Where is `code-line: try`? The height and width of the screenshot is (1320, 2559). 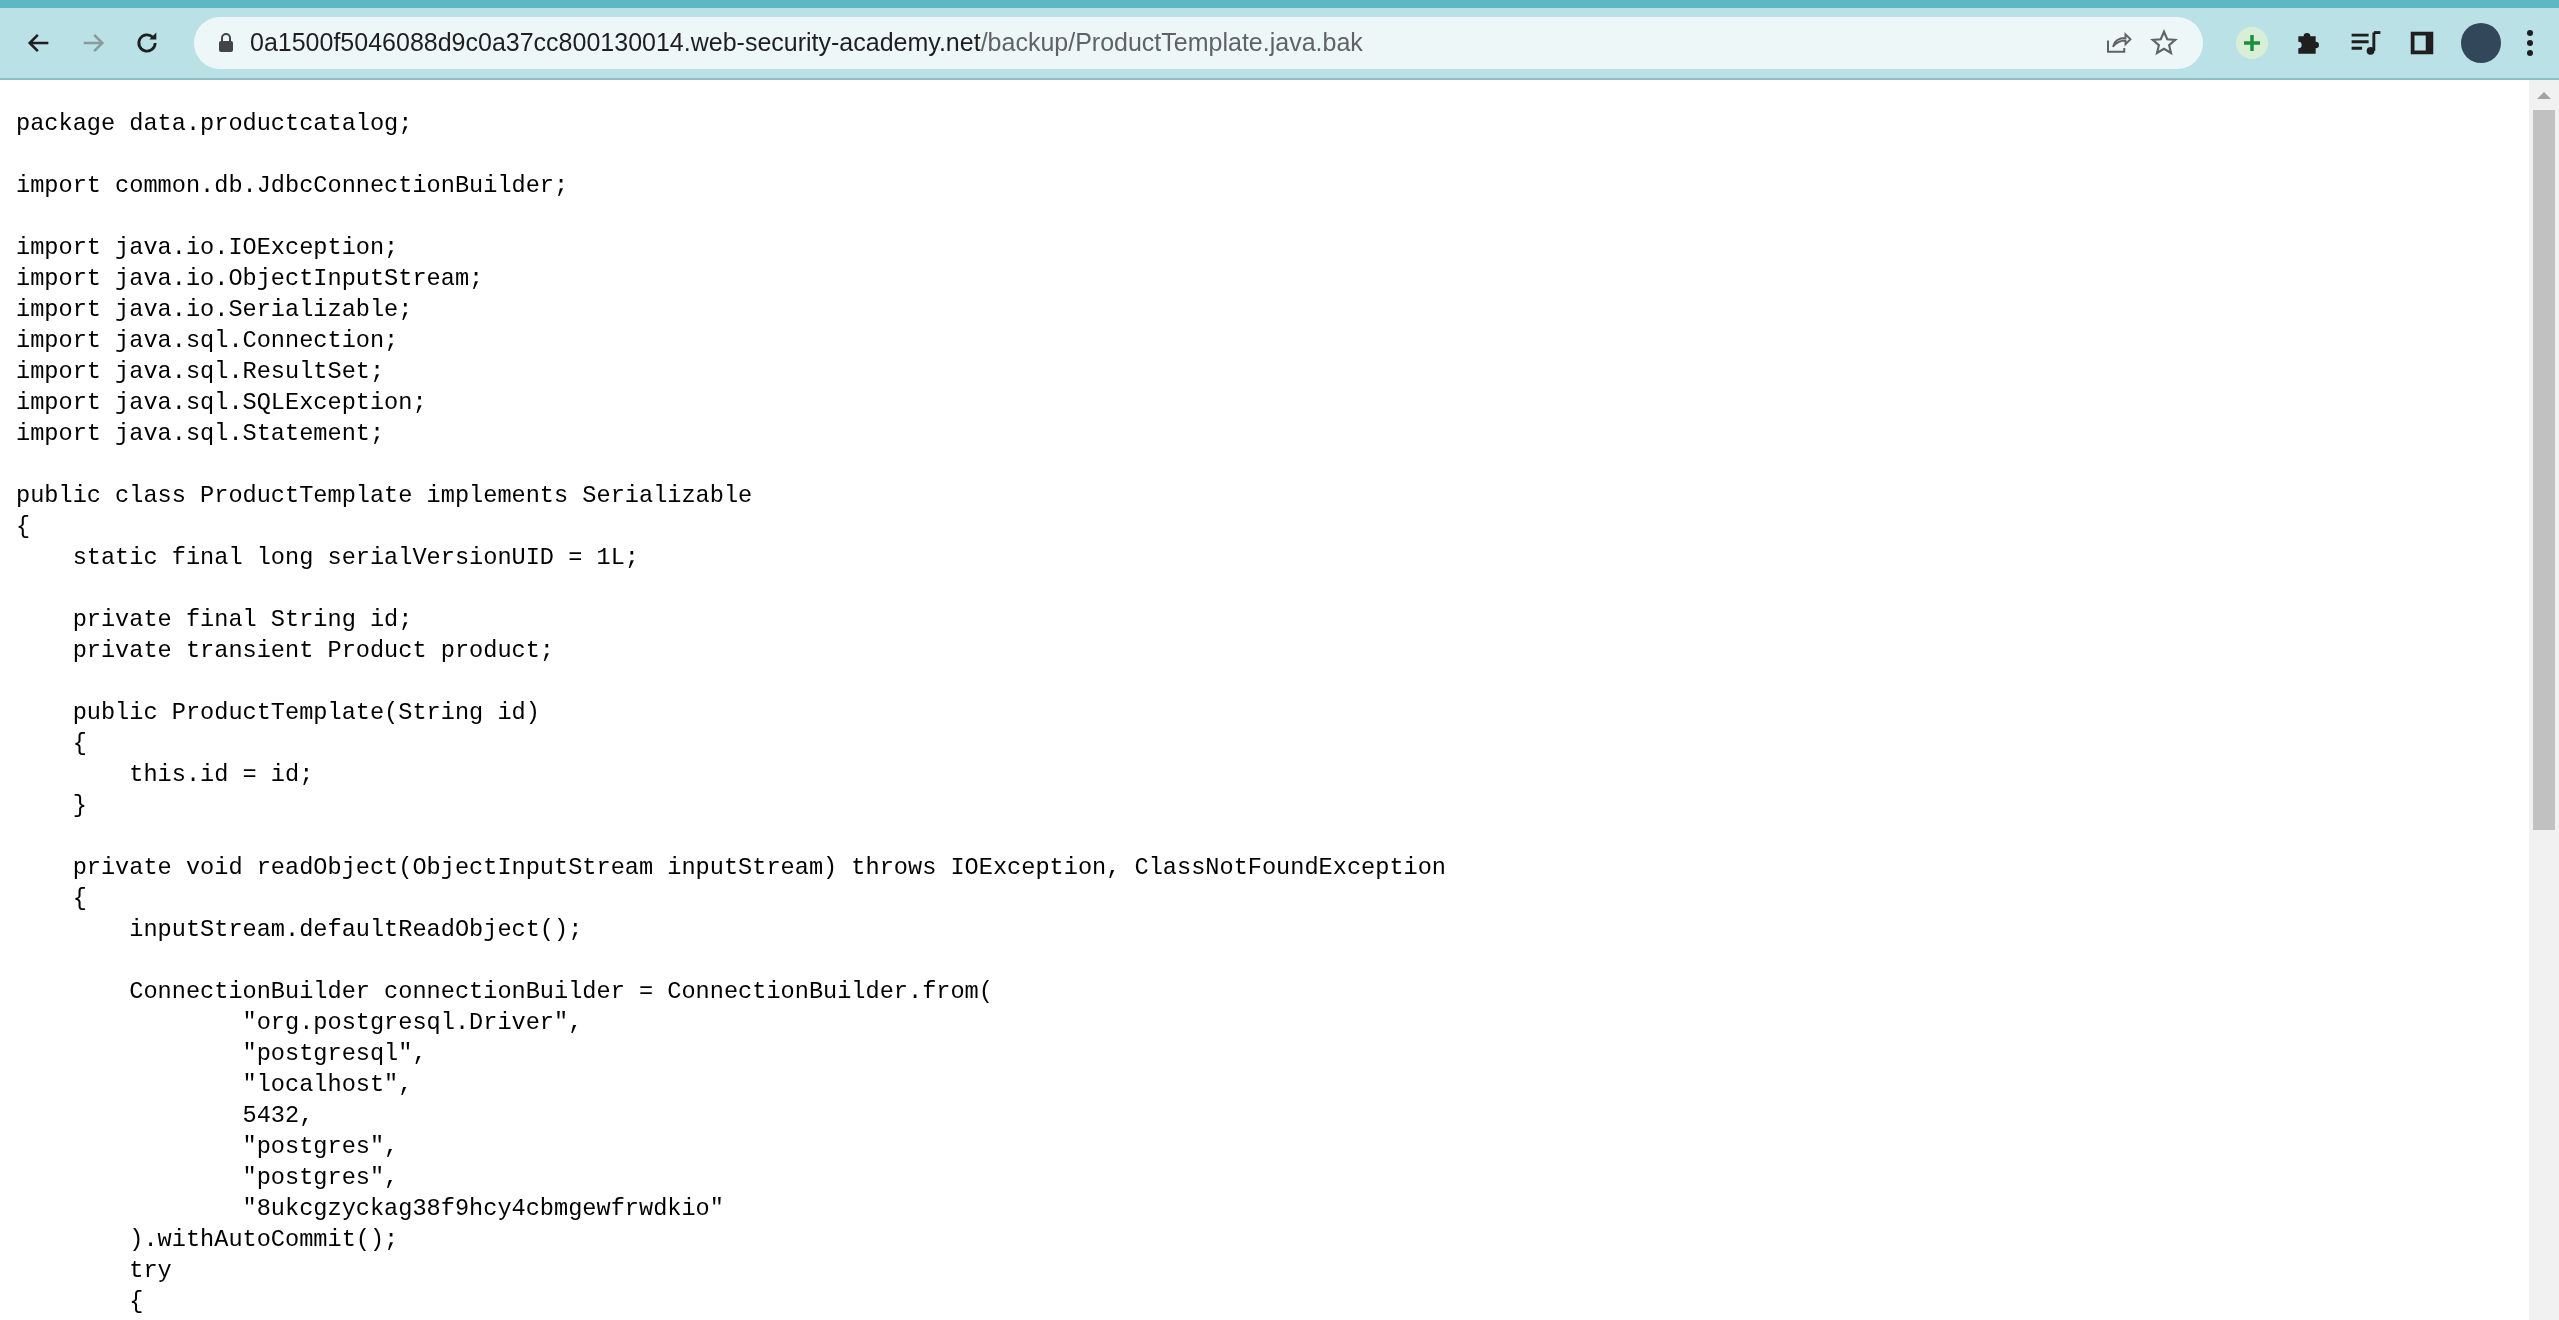
code-line: try is located at coordinates (150, 1271).